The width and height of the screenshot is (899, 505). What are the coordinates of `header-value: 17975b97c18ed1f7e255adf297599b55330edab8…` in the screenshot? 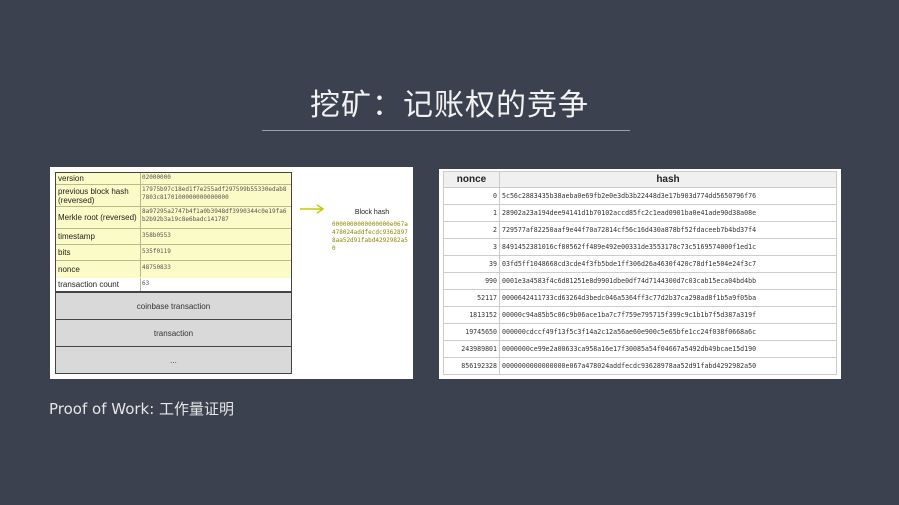 It's located at (214, 193).